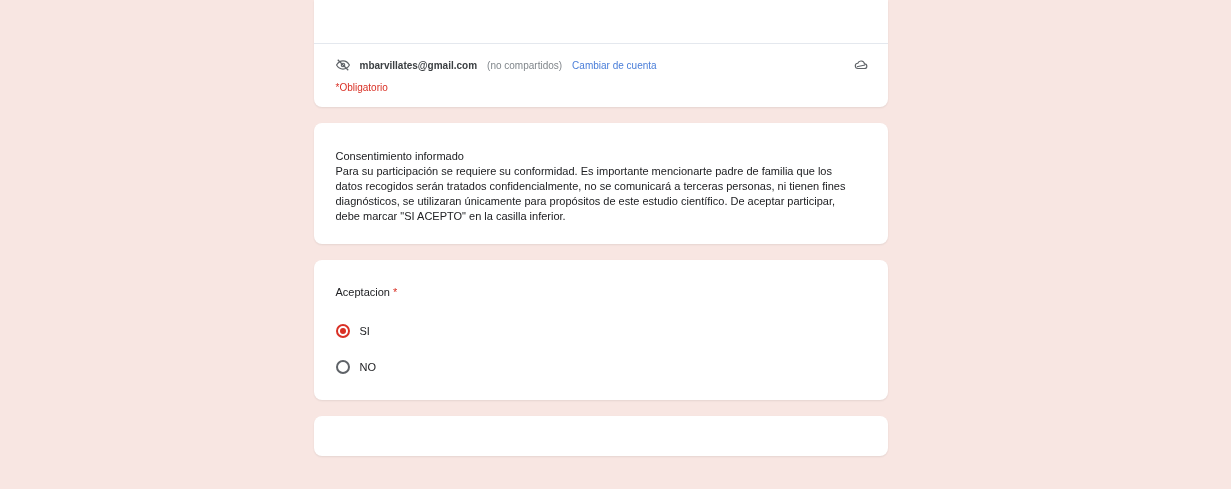  I want to click on option-label: NO, so click(367, 367).